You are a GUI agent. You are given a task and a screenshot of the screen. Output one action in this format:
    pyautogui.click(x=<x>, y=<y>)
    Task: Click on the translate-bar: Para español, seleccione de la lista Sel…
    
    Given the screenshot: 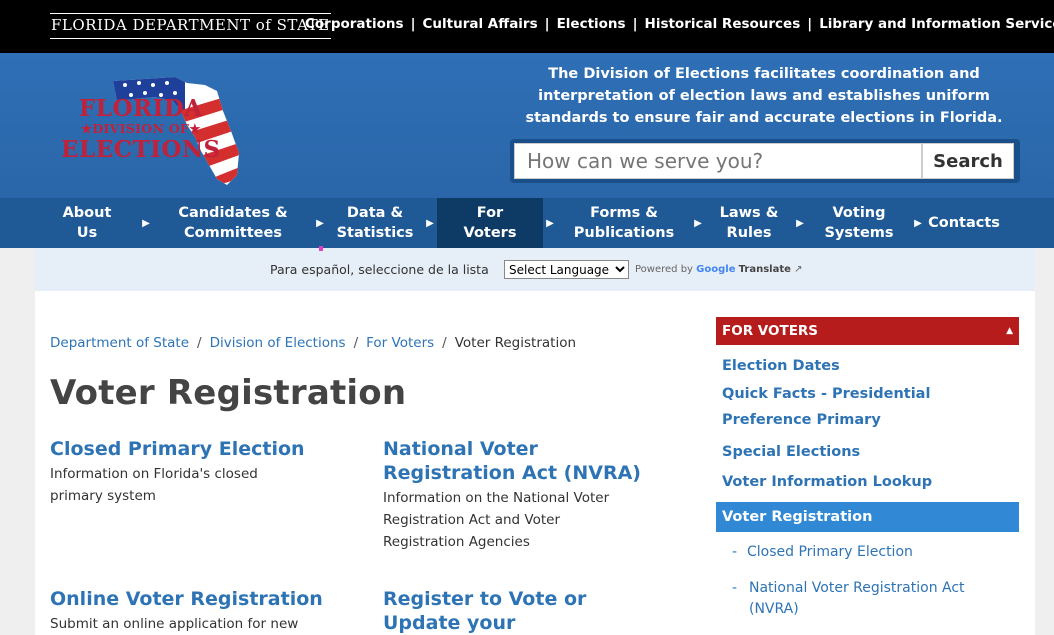 What is the action you would take?
    pyautogui.click(x=535, y=268)
    